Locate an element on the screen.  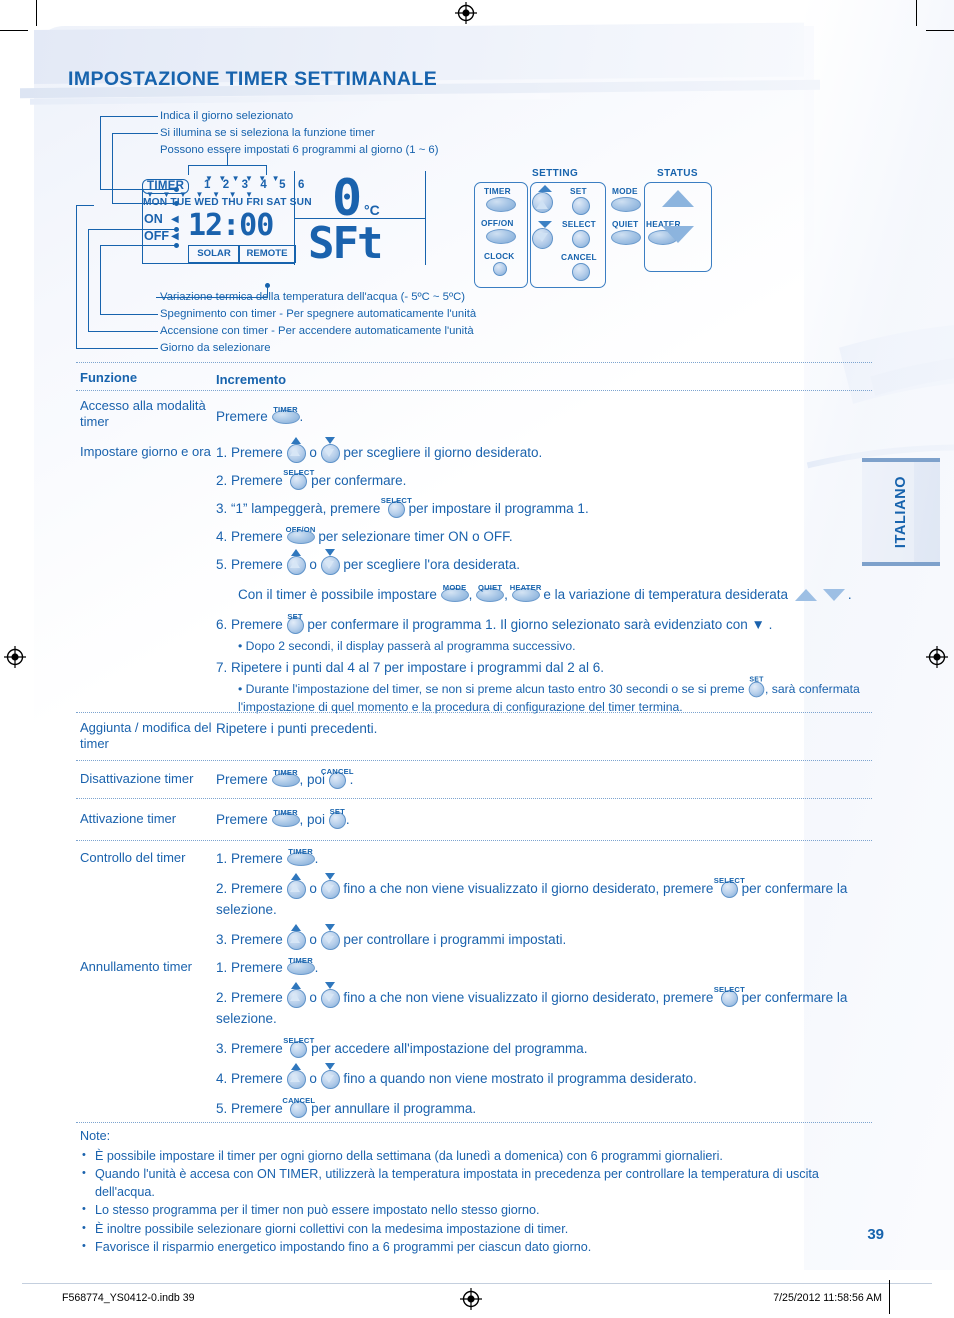
language-label: ITALIANO is located at coordinates (901, 512).